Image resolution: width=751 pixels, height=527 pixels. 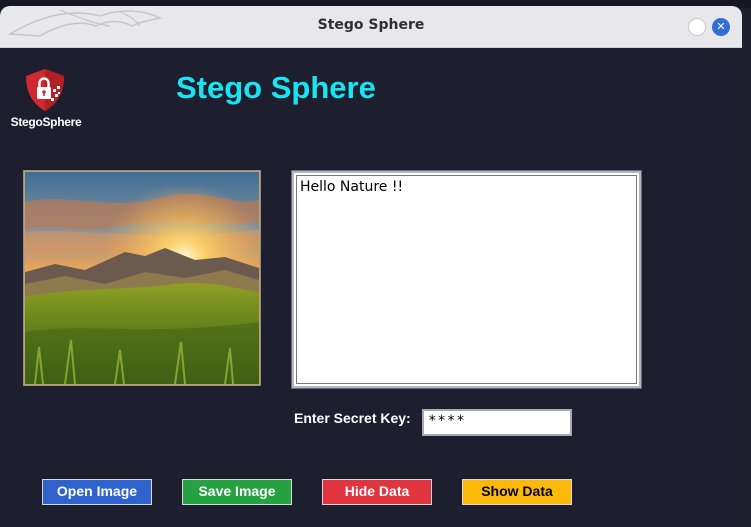 What do you see at coordinates (97, 492) in the screenshot?
I see `open-image-button: Open Image` at bounding box center [97, 492].